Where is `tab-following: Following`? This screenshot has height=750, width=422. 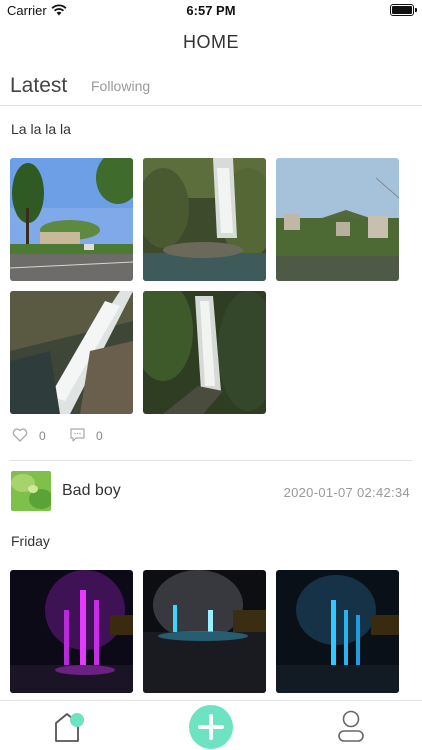 tab-following: Following is located at coordinates (120, 86).